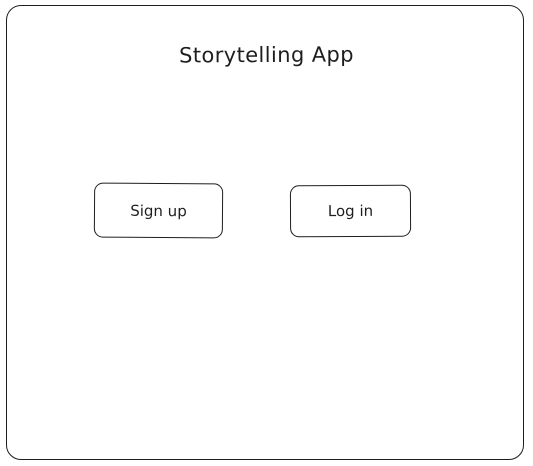  I want to click on app-title: Storytelling App, so click(266, 55).